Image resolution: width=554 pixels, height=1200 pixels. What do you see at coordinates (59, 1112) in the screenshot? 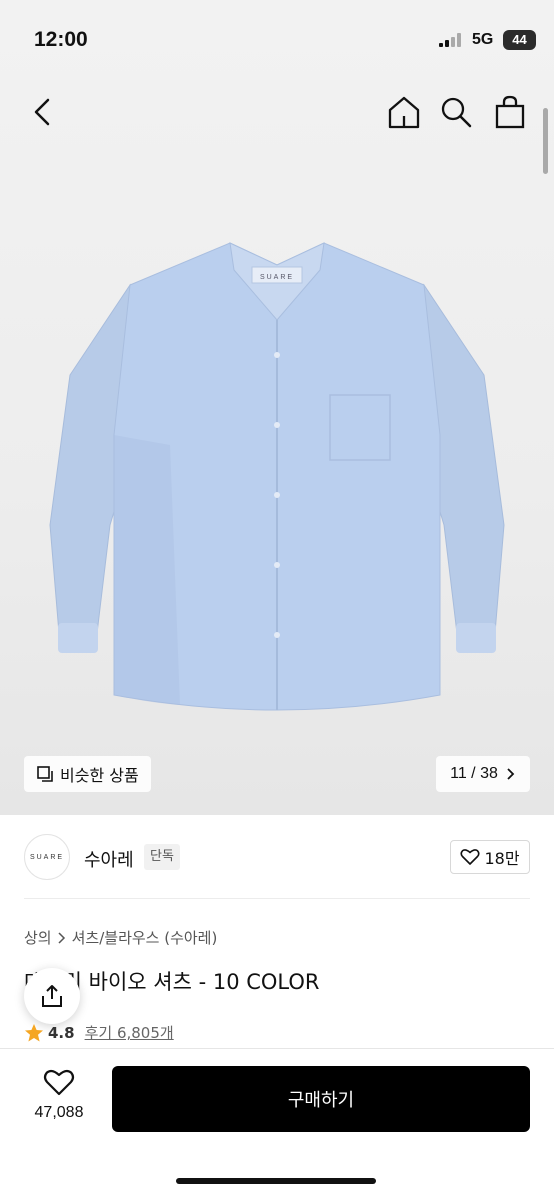
I see `wishlist-count: 47,088` at bounding box center [59, 1112].